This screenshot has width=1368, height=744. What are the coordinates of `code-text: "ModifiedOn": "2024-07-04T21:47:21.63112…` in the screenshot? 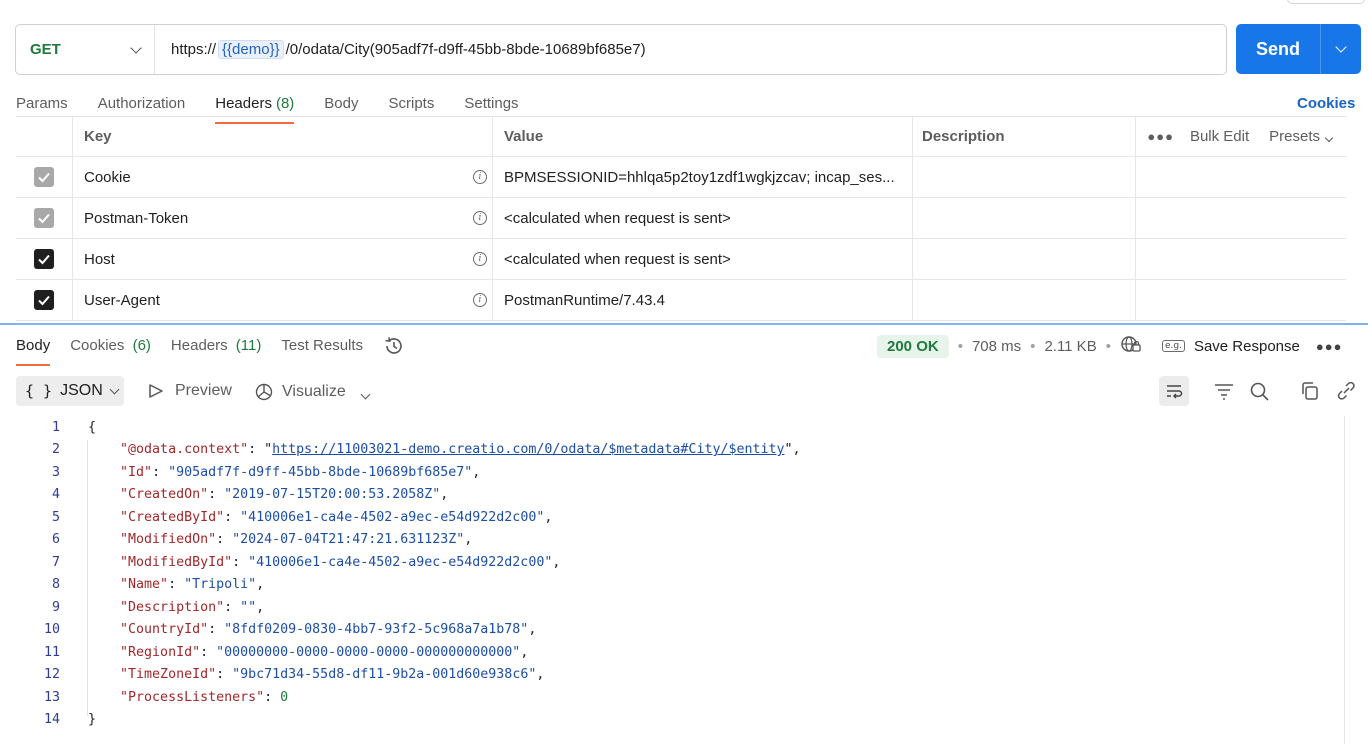 It's located at (266, 539).